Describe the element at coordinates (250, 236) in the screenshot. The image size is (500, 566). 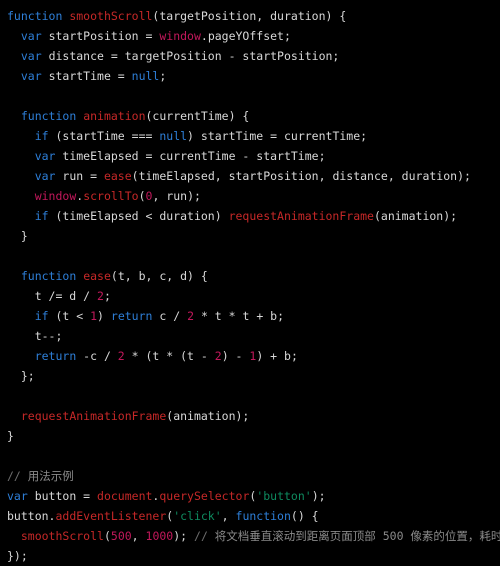
I see `code-line: }` at that location.